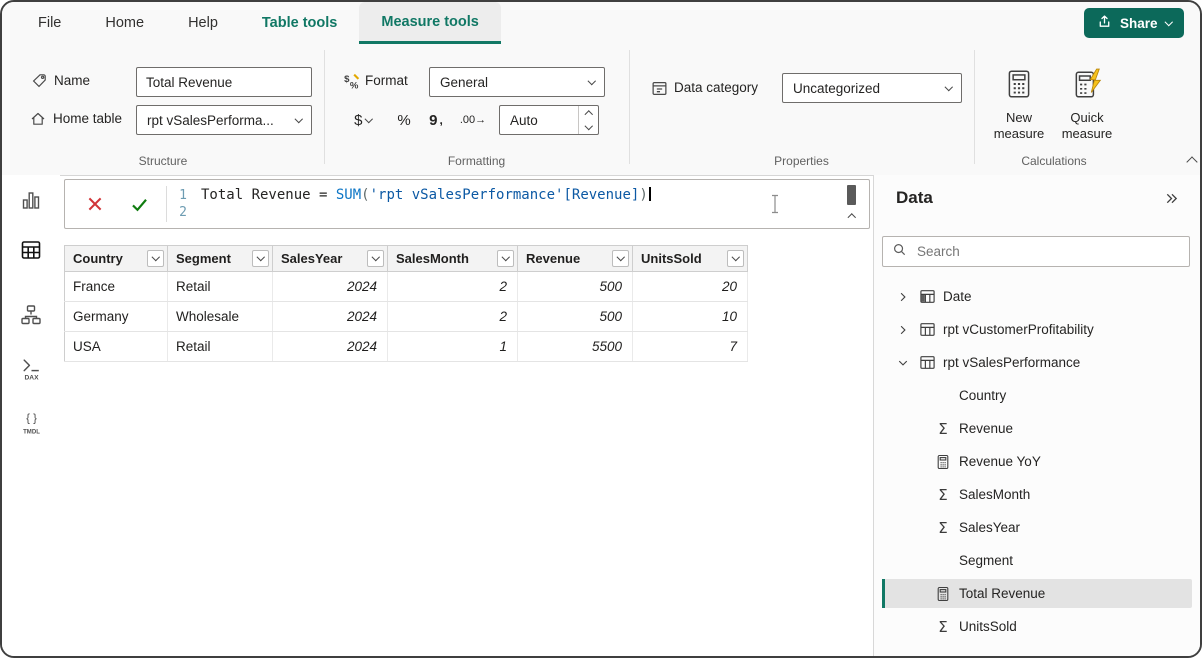  What do you see at coordinates (430, 23) in the screenshot?
I see `tab-measure-tools: Measure tools` at bounding box center [430, 23].